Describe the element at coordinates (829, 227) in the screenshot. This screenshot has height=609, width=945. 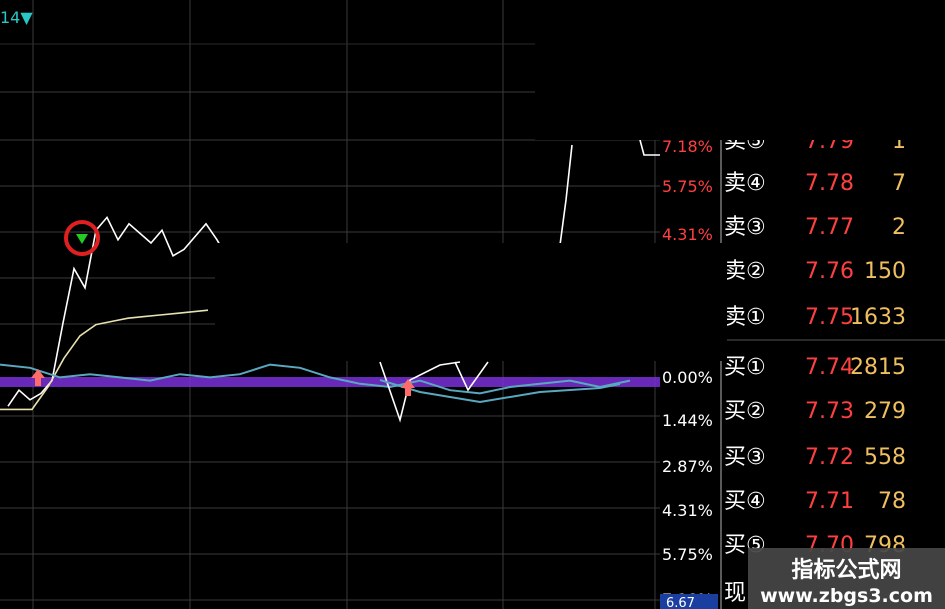
I see `ask-price: 7.77` at that location.